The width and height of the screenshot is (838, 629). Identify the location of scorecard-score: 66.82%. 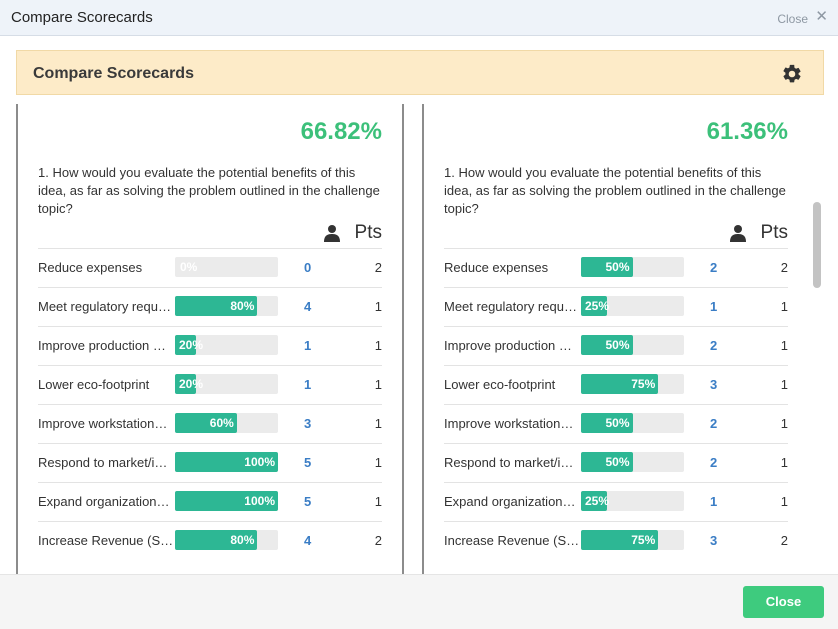
(341, 131).